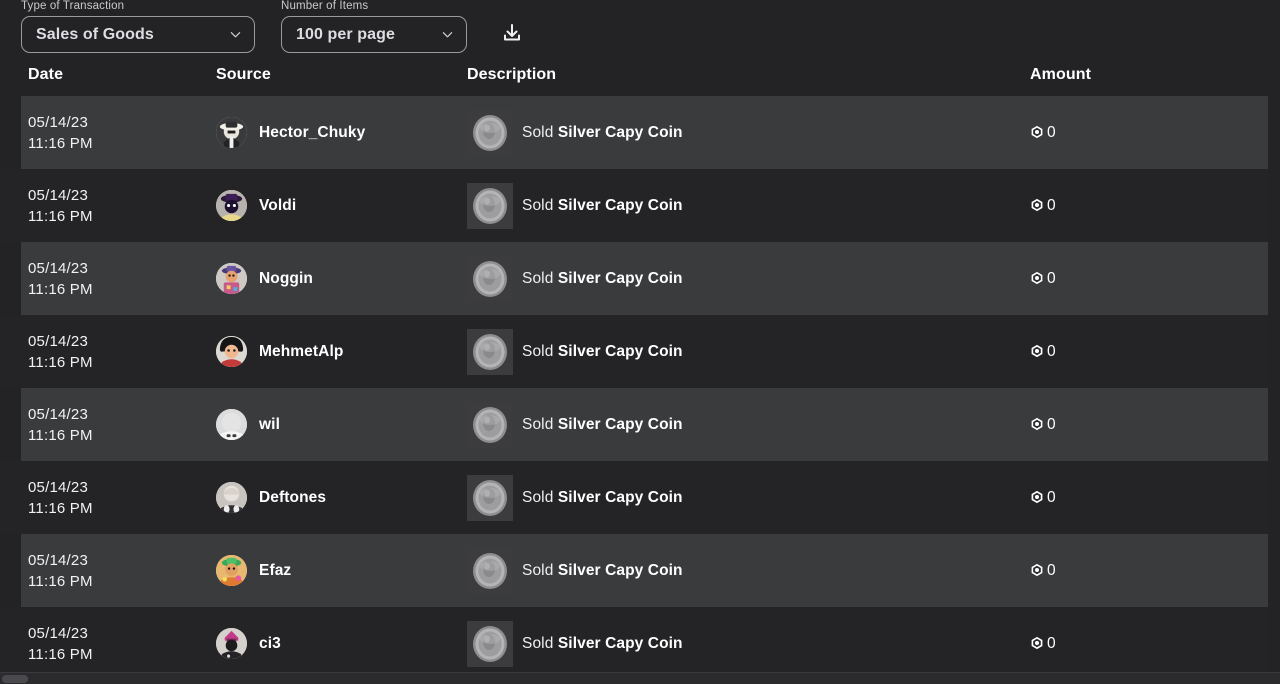 Image resolution: width=1280 pixels, height=684 pixels. Describe the element at coordinates (640, 678) in the screenshot. I see `horizontal-scrollbar` at that location.